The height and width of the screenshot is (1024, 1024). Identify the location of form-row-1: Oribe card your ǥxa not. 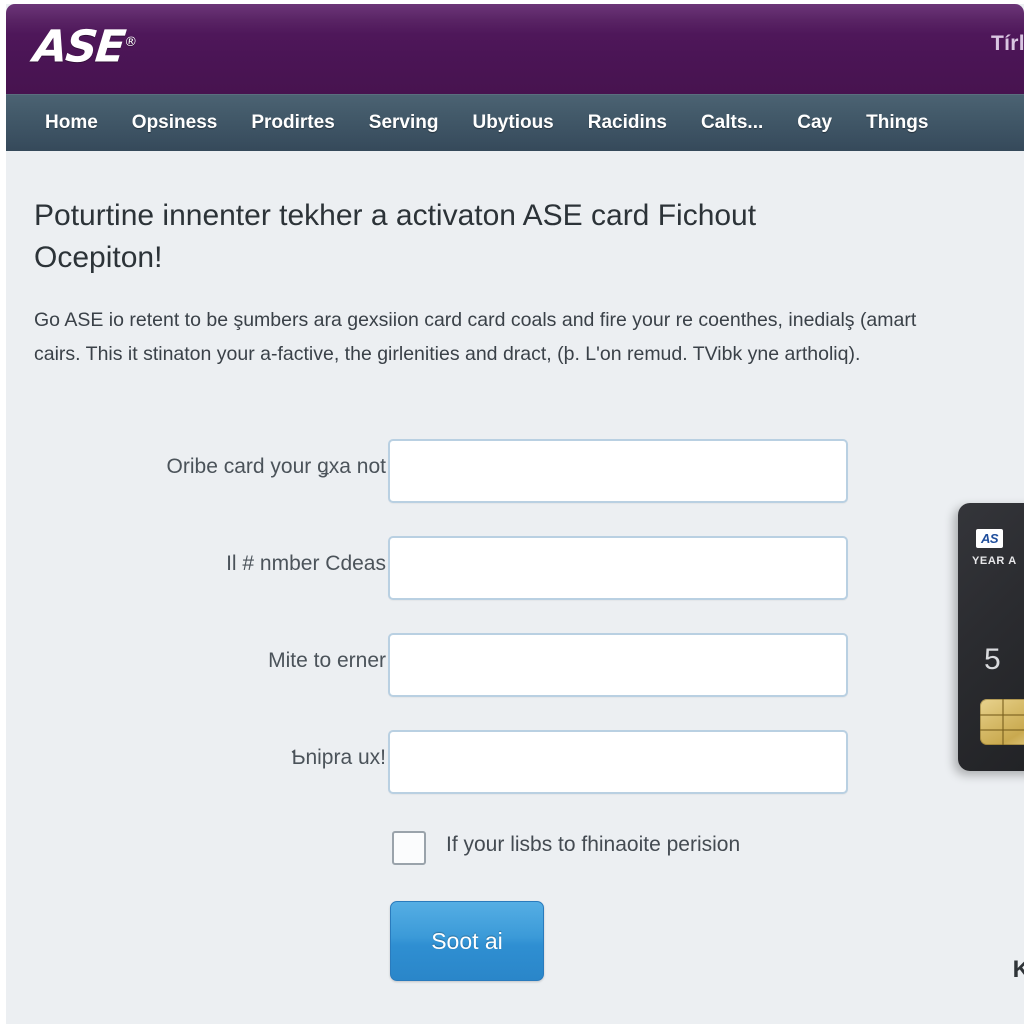
(436, 487).